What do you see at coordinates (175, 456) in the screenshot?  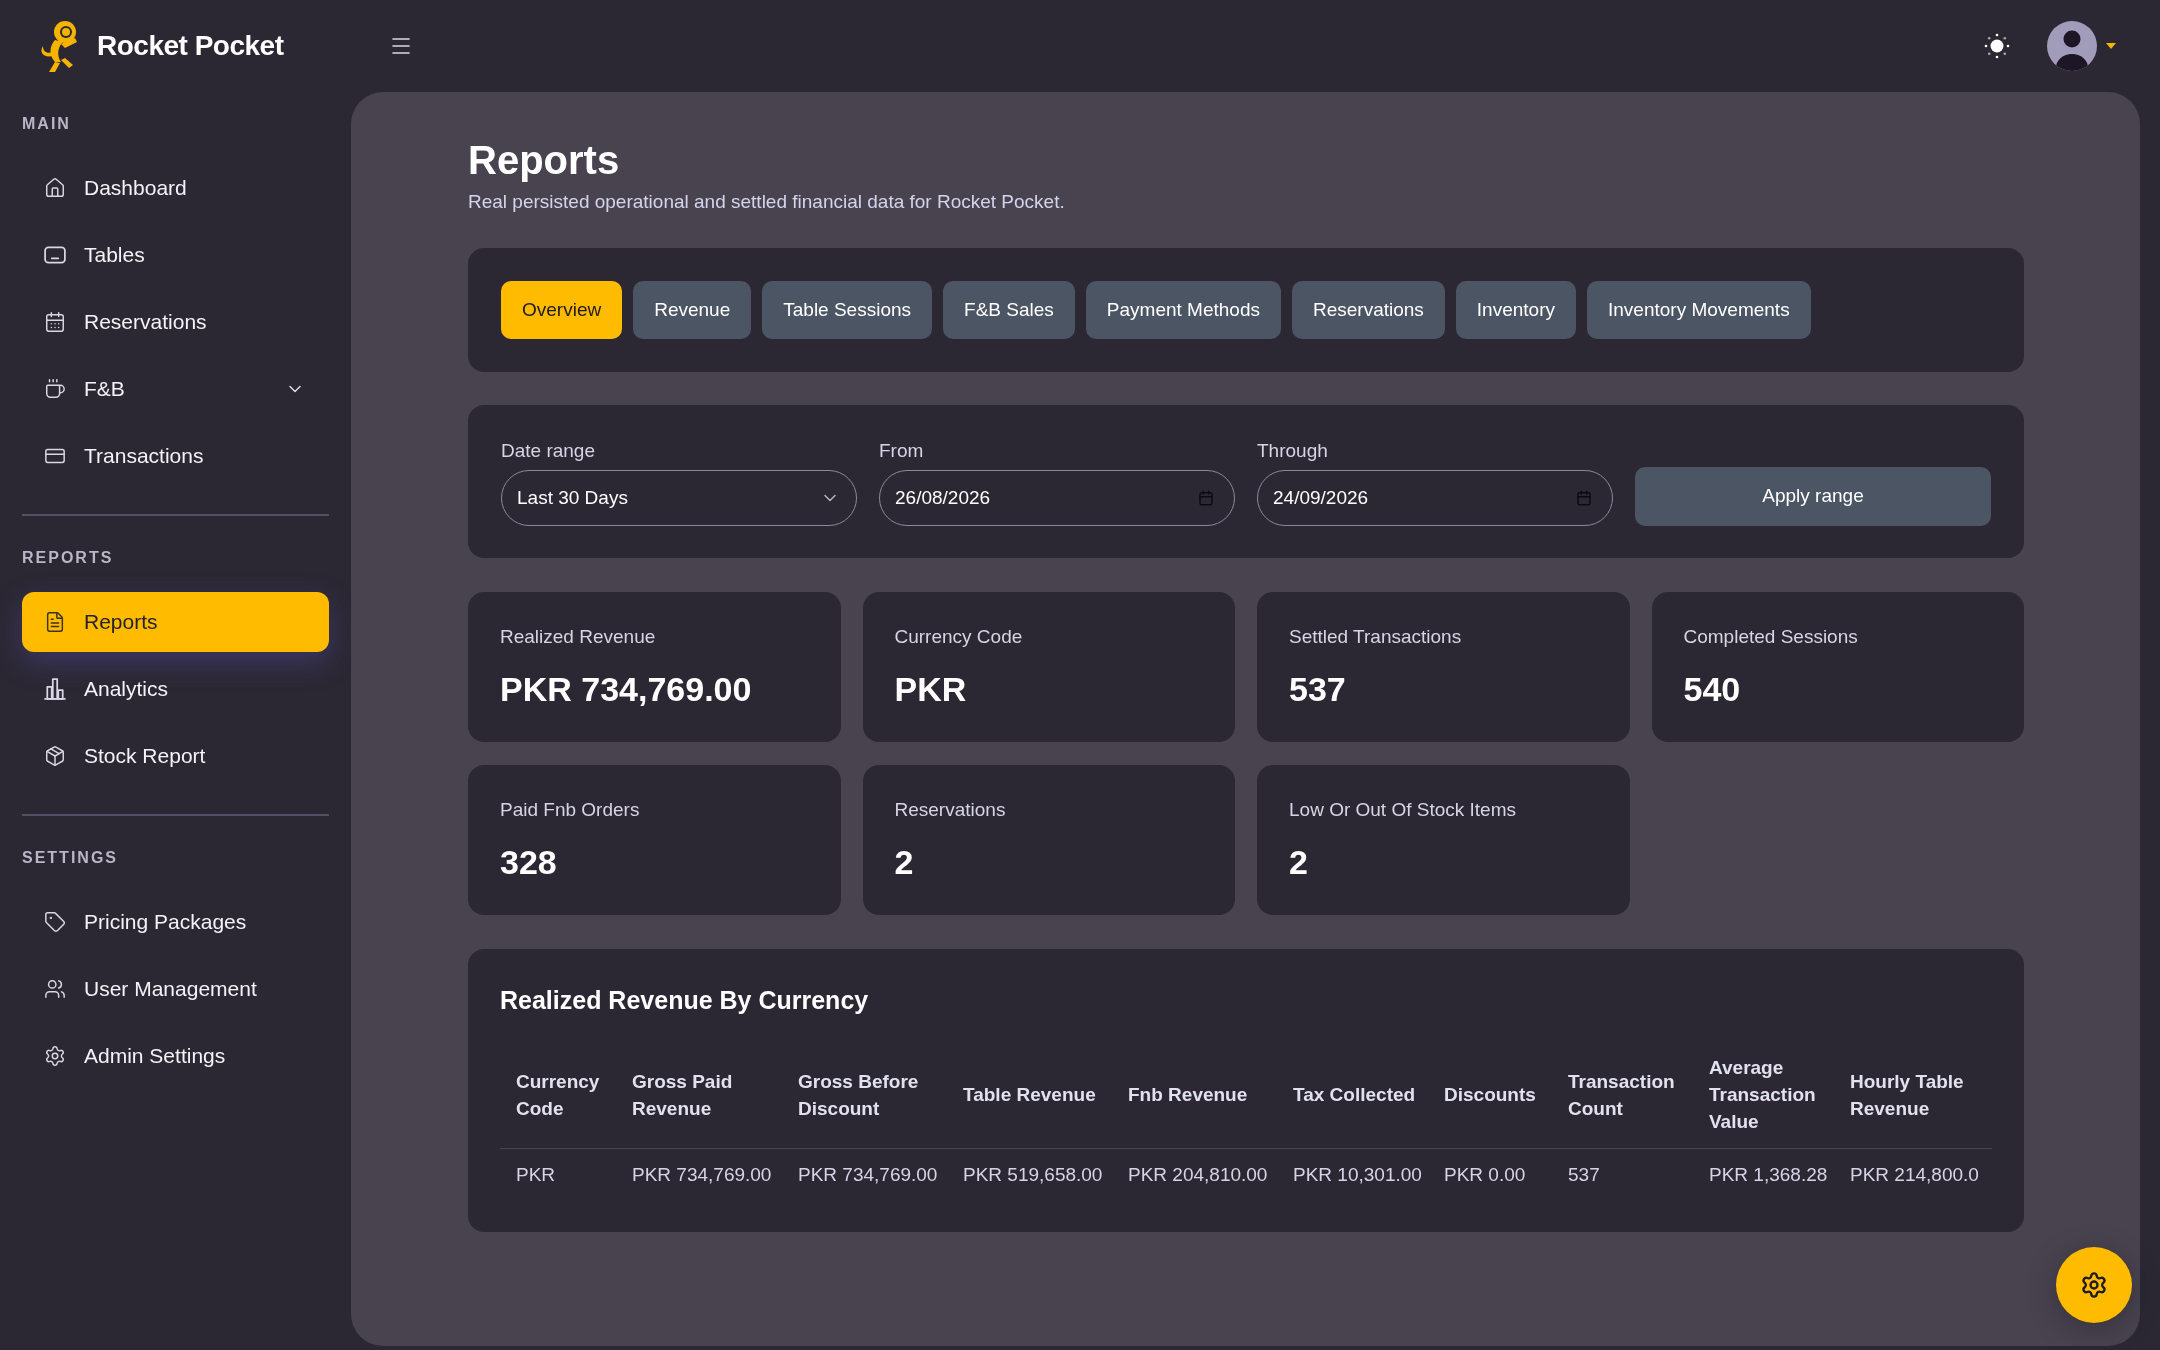 I see `sidebar-item: Transactions` at bounding box center [175, 456].